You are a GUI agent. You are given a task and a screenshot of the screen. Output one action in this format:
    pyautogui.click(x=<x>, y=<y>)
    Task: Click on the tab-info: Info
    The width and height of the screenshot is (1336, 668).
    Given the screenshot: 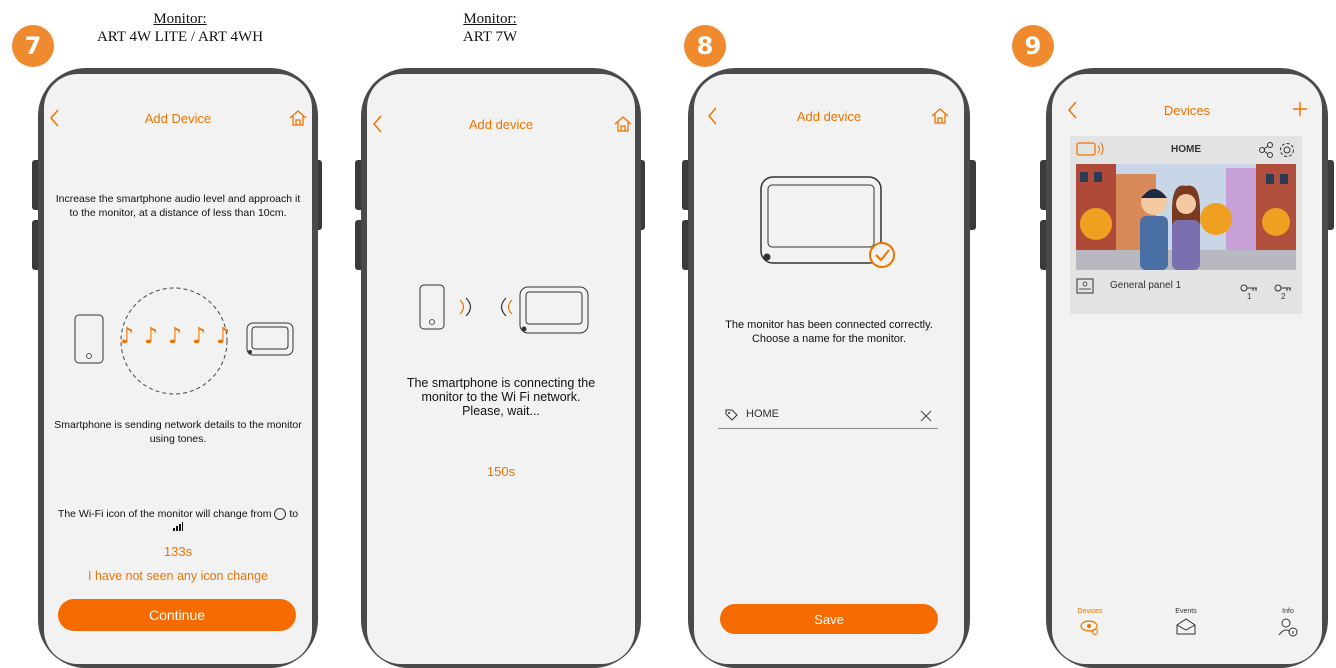 What is the action you would take?
    pyautogui.click(x=1288, y=625)
    